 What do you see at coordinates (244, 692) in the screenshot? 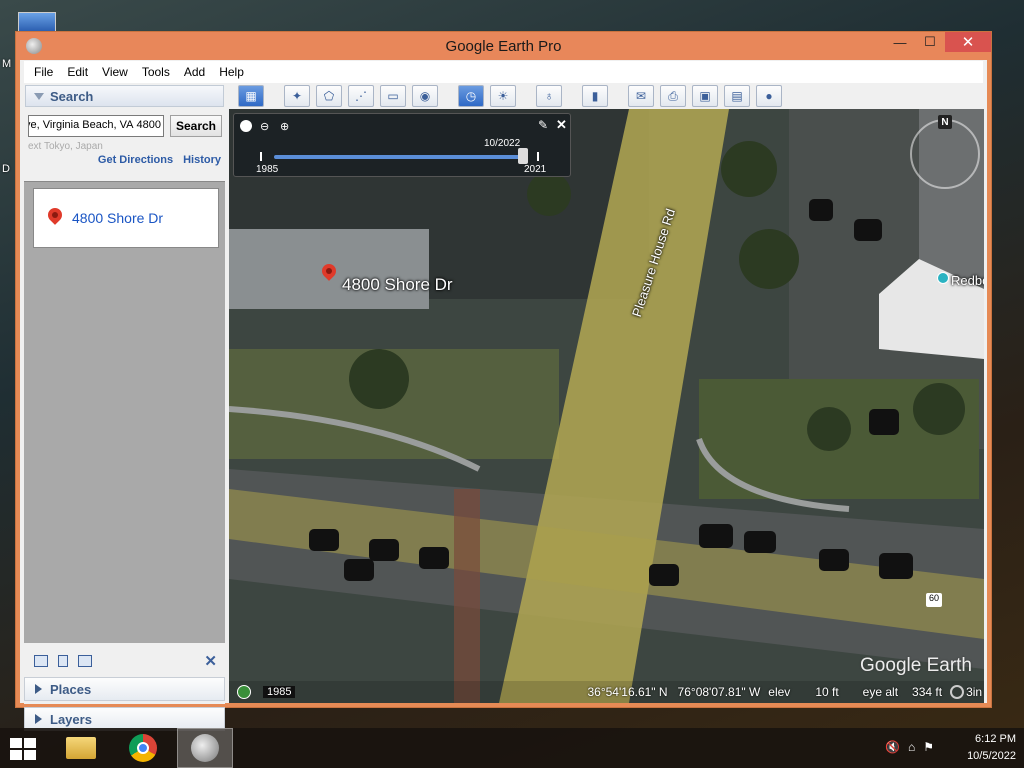
I see `imagery-date-icon` at bounding box center [244, 692].